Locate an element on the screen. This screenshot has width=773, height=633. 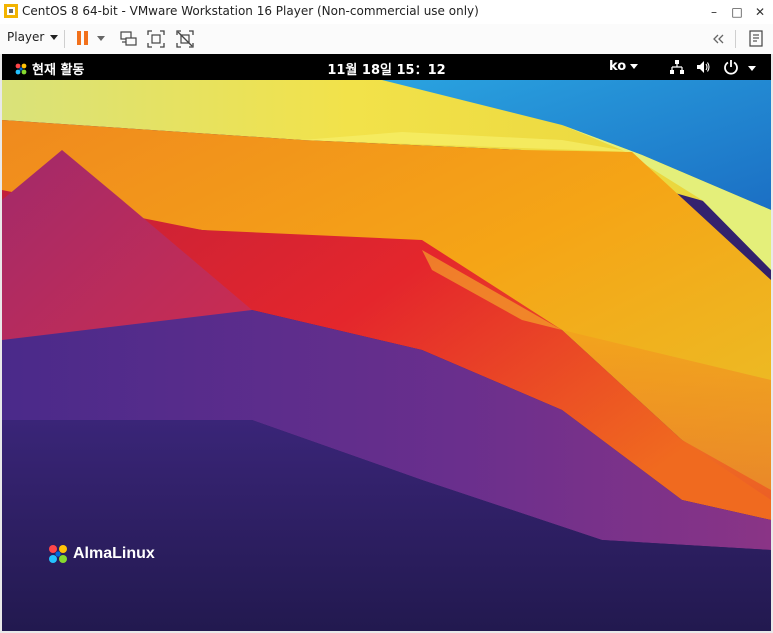
volume-icon is located at coordinates (703, 67).